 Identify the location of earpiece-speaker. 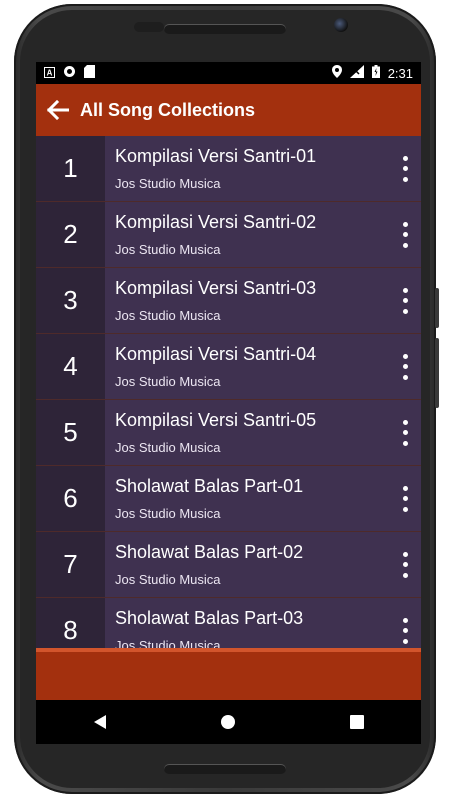
(225, 29).